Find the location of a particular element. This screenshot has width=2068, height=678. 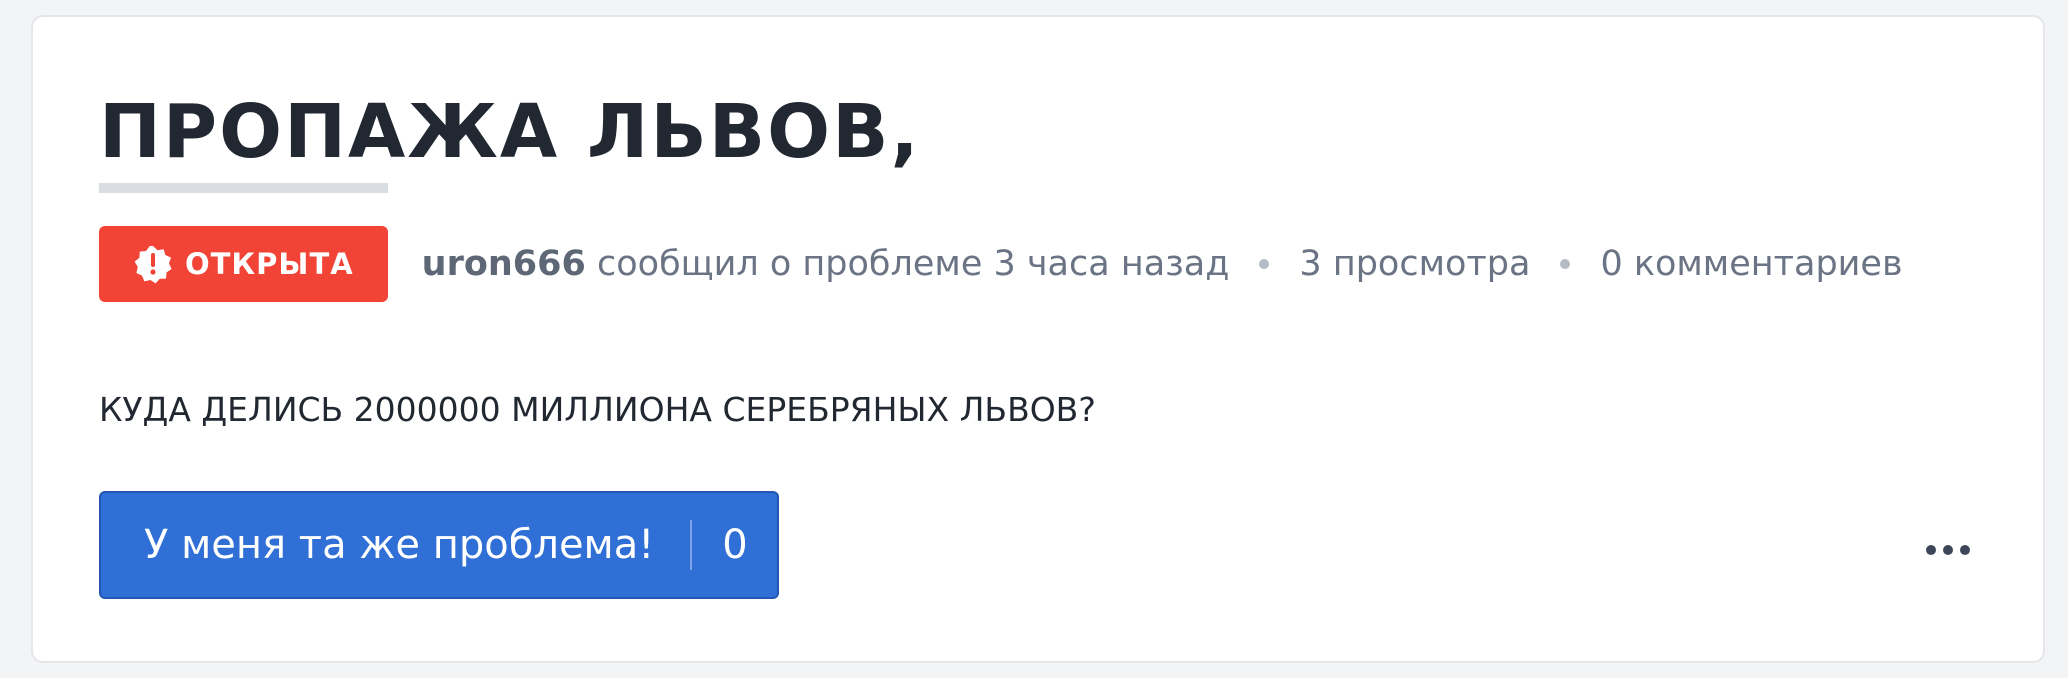

reported-text: сообщил о проблеме 3 часа назад is located at coordinates (913, 264).